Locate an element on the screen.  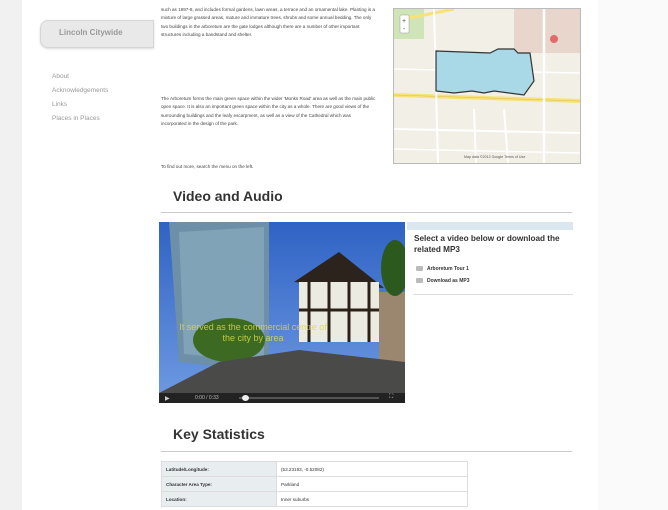
video-frame is located at coordinates (282, 307).